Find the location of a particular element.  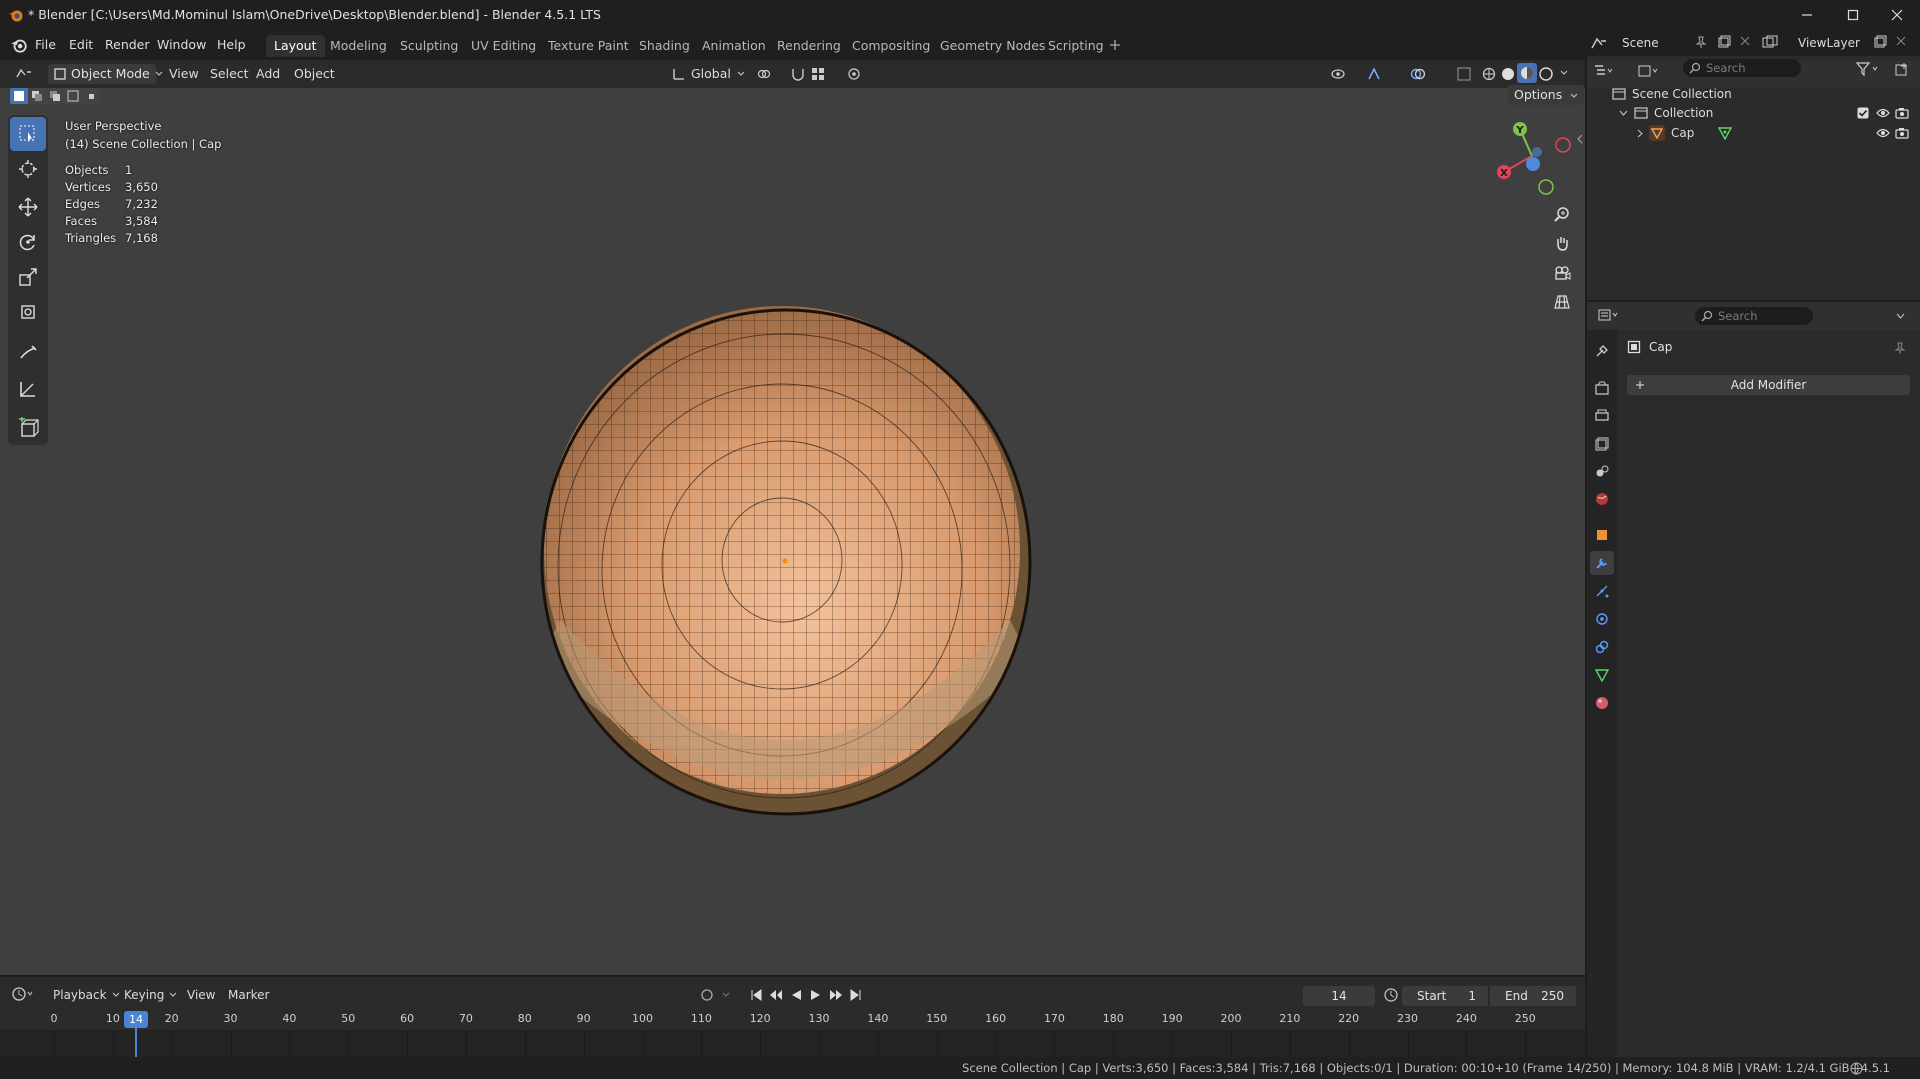

tab-tool is located at coordinates (1602, 351).